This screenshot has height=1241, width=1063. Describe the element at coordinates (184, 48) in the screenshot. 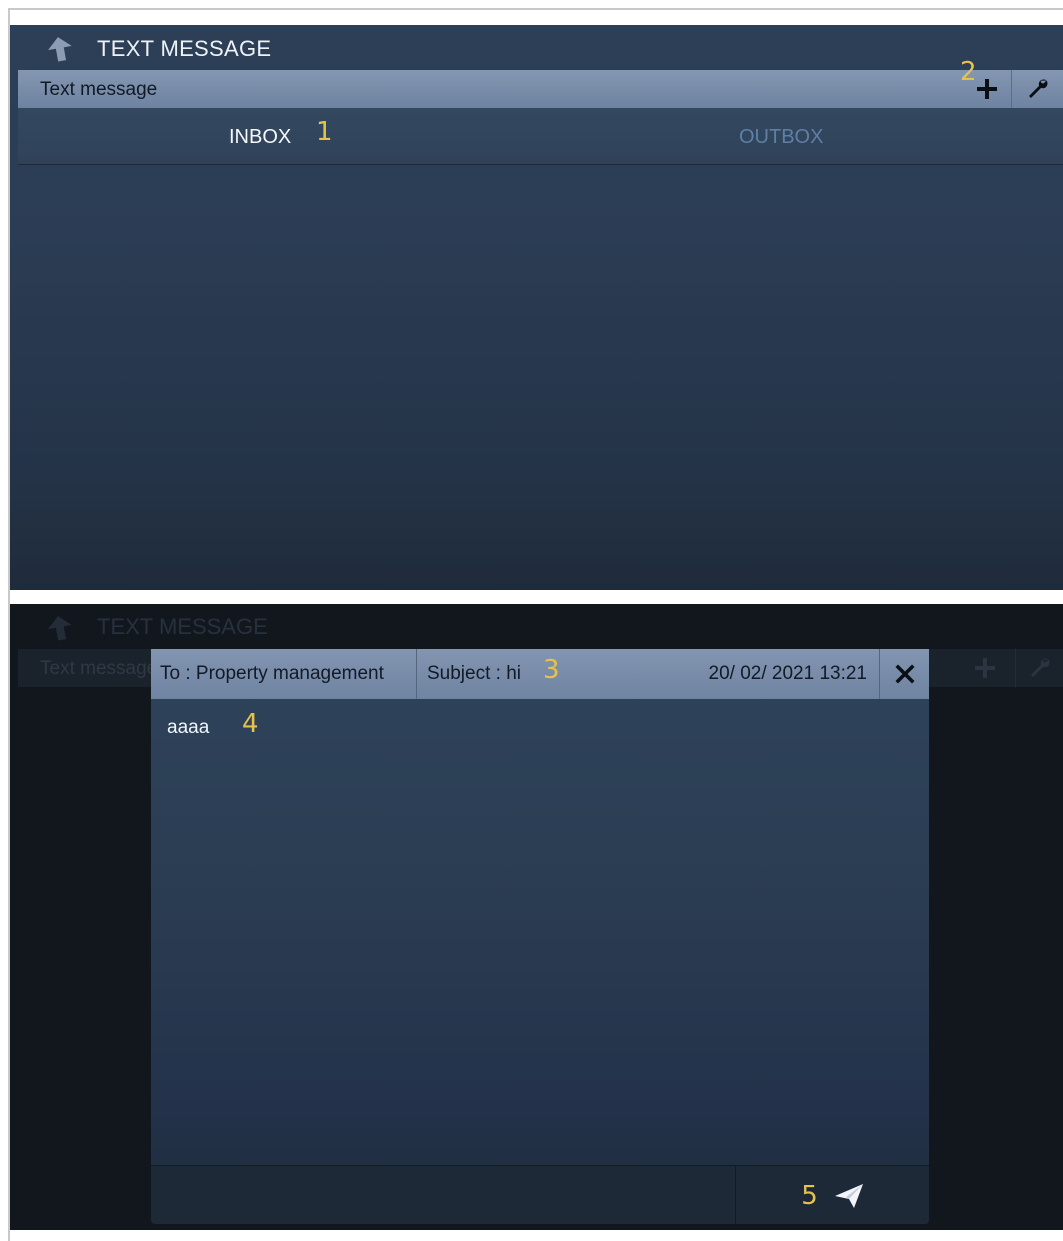

I see `page-title: TEXT MESSAGE` at that location.